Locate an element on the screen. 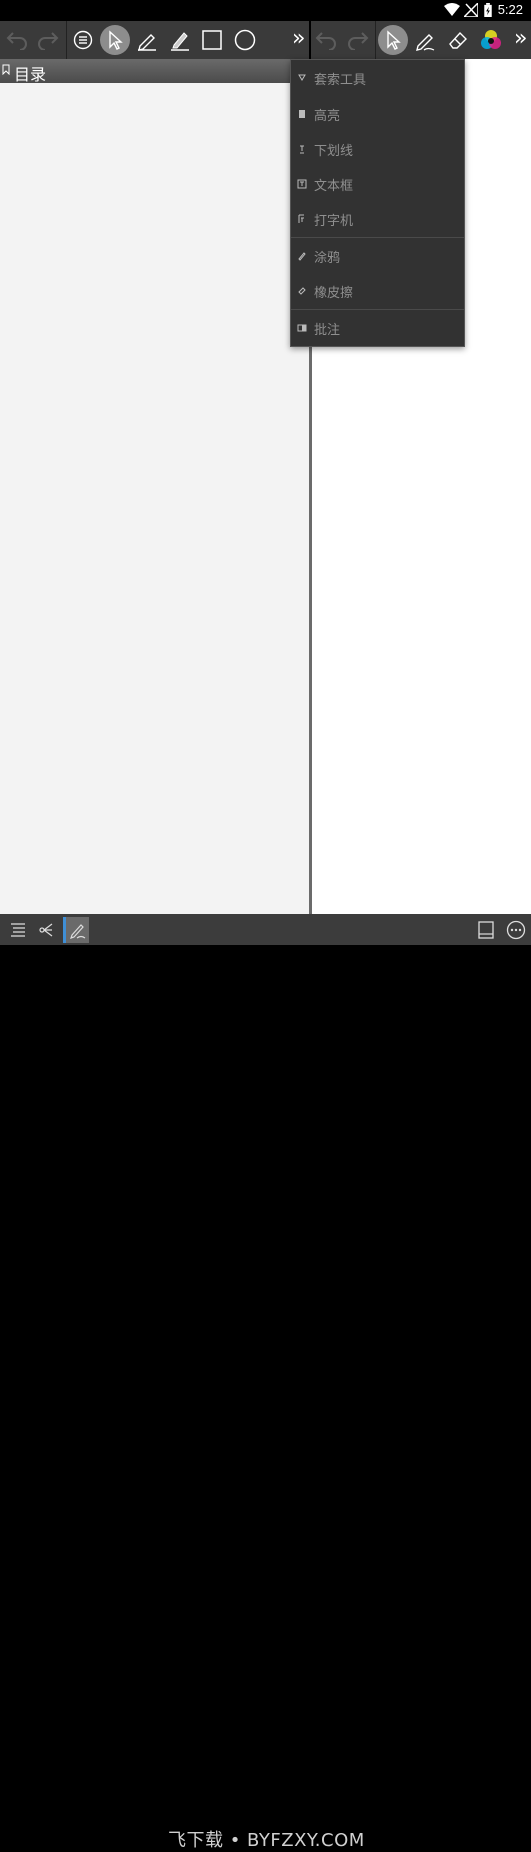 This screenshot has width=531, height=1852. note-icon is located at coordinates (302, 328).